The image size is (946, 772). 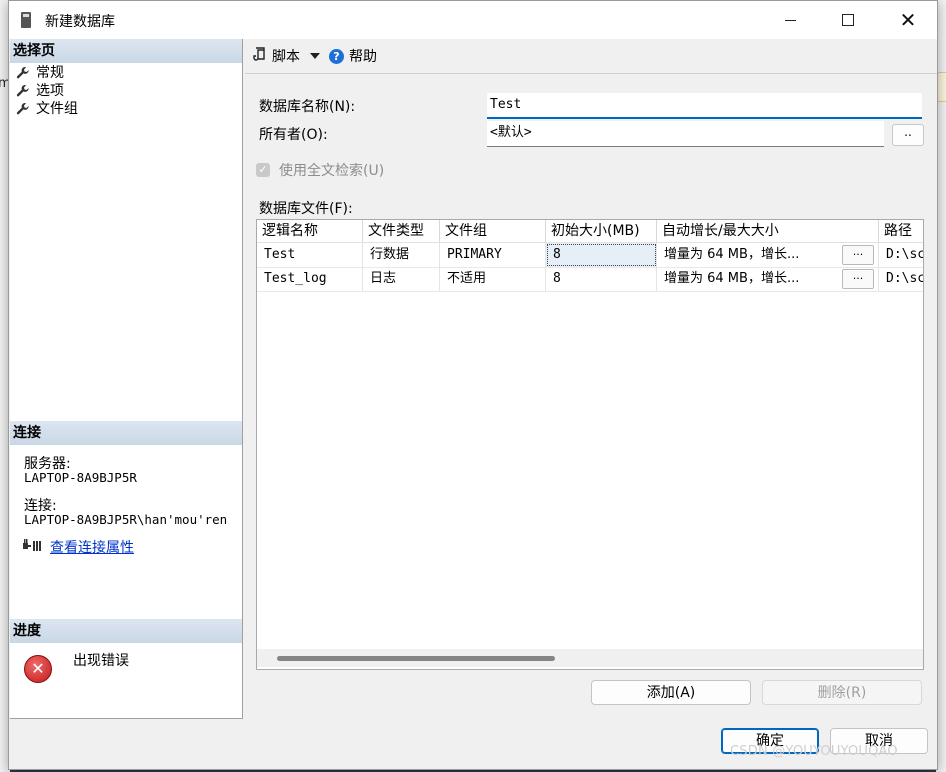 I want to click on script-label: 脚本, so click(x=286, y=57).